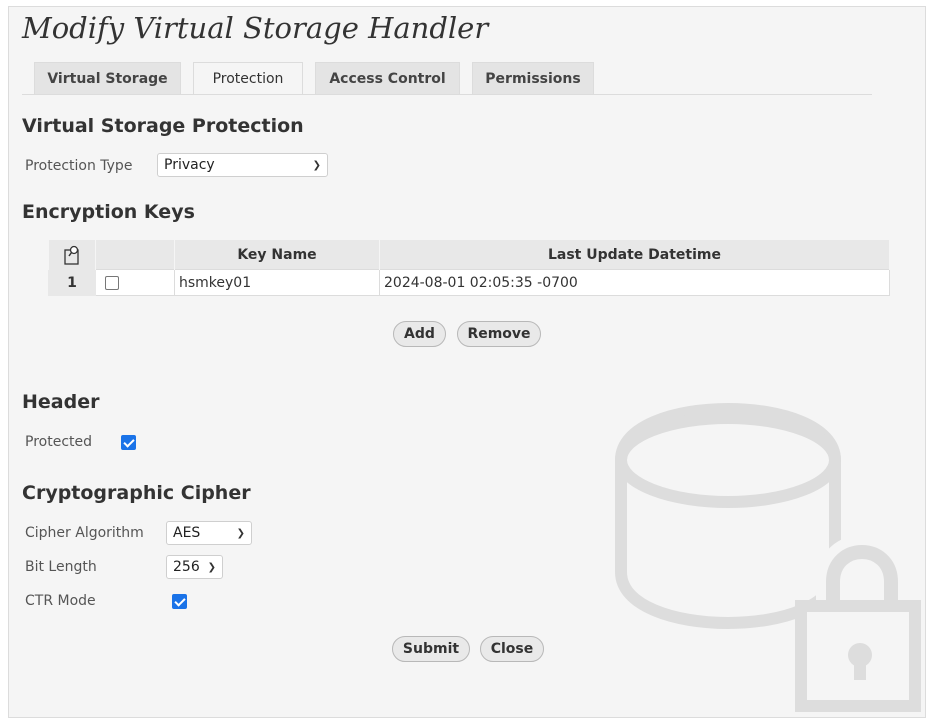 Image resolution: width=934 pixels, height=725 pixels. What do you see at coordinates (242, 165) in the screenshot?
I see `protection-type-select: Privacy ❯` at bounding box center [242, 165].